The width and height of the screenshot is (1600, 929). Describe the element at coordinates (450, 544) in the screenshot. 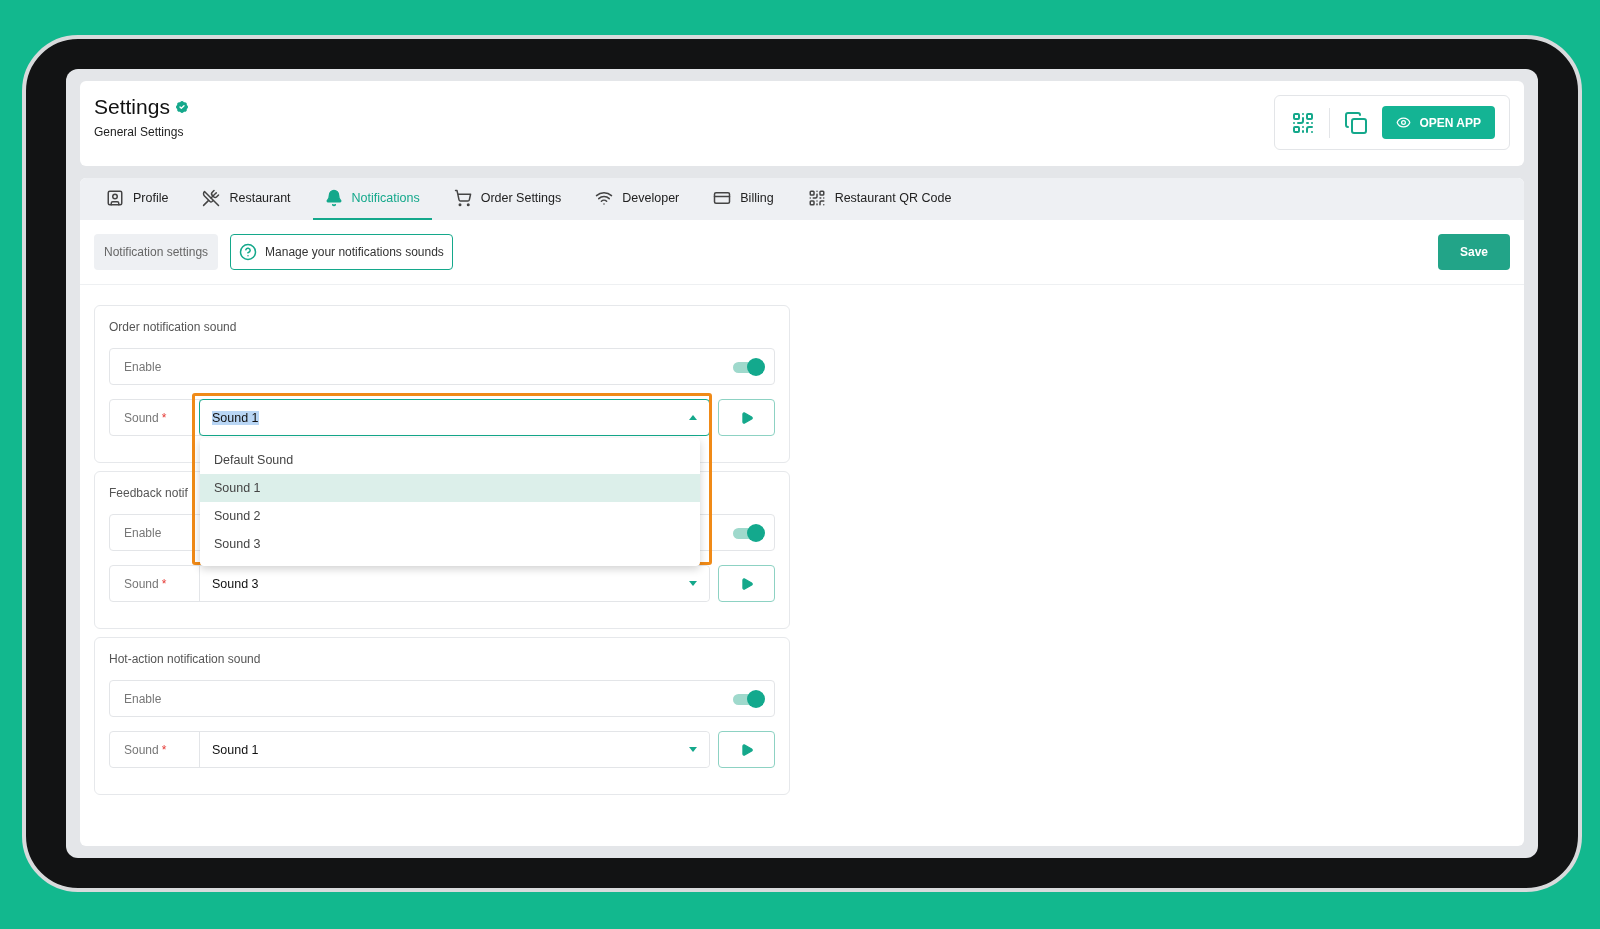

I see `dropdown-option: Sound 3` at that location.